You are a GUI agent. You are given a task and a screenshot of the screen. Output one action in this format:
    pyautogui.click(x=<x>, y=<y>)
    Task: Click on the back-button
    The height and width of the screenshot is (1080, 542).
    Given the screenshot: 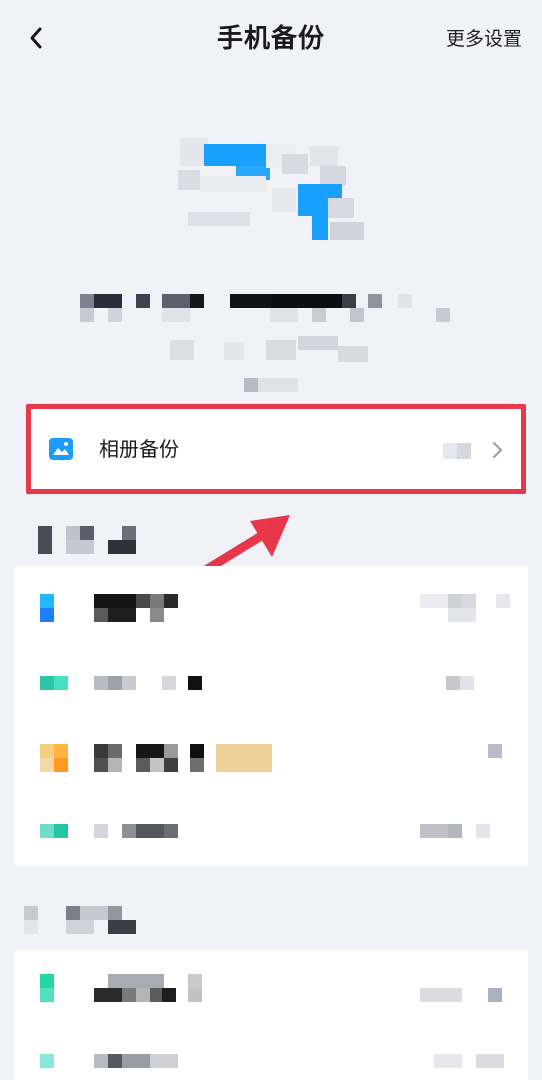 What is the action you would take?
    pyautogui.click(x=36, y=38)
    